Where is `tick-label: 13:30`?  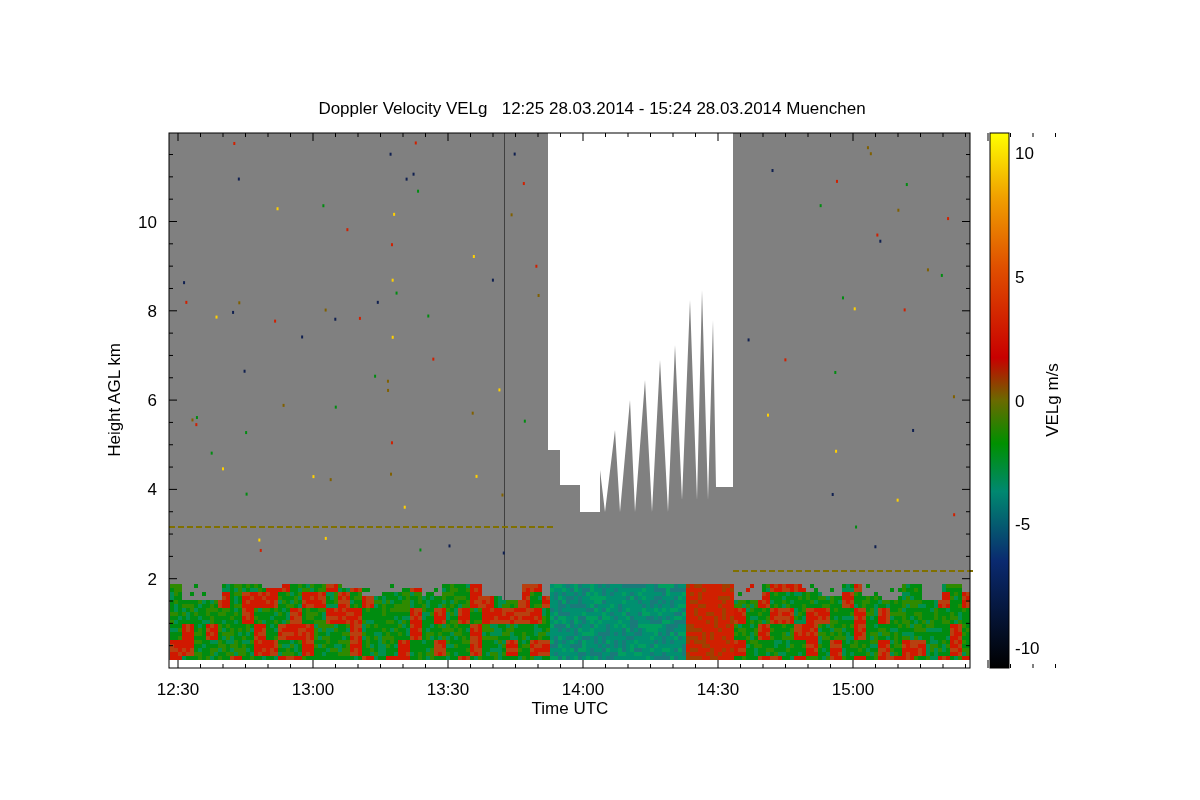 tick-label: 13:30 is located at coordinates (448, 689).